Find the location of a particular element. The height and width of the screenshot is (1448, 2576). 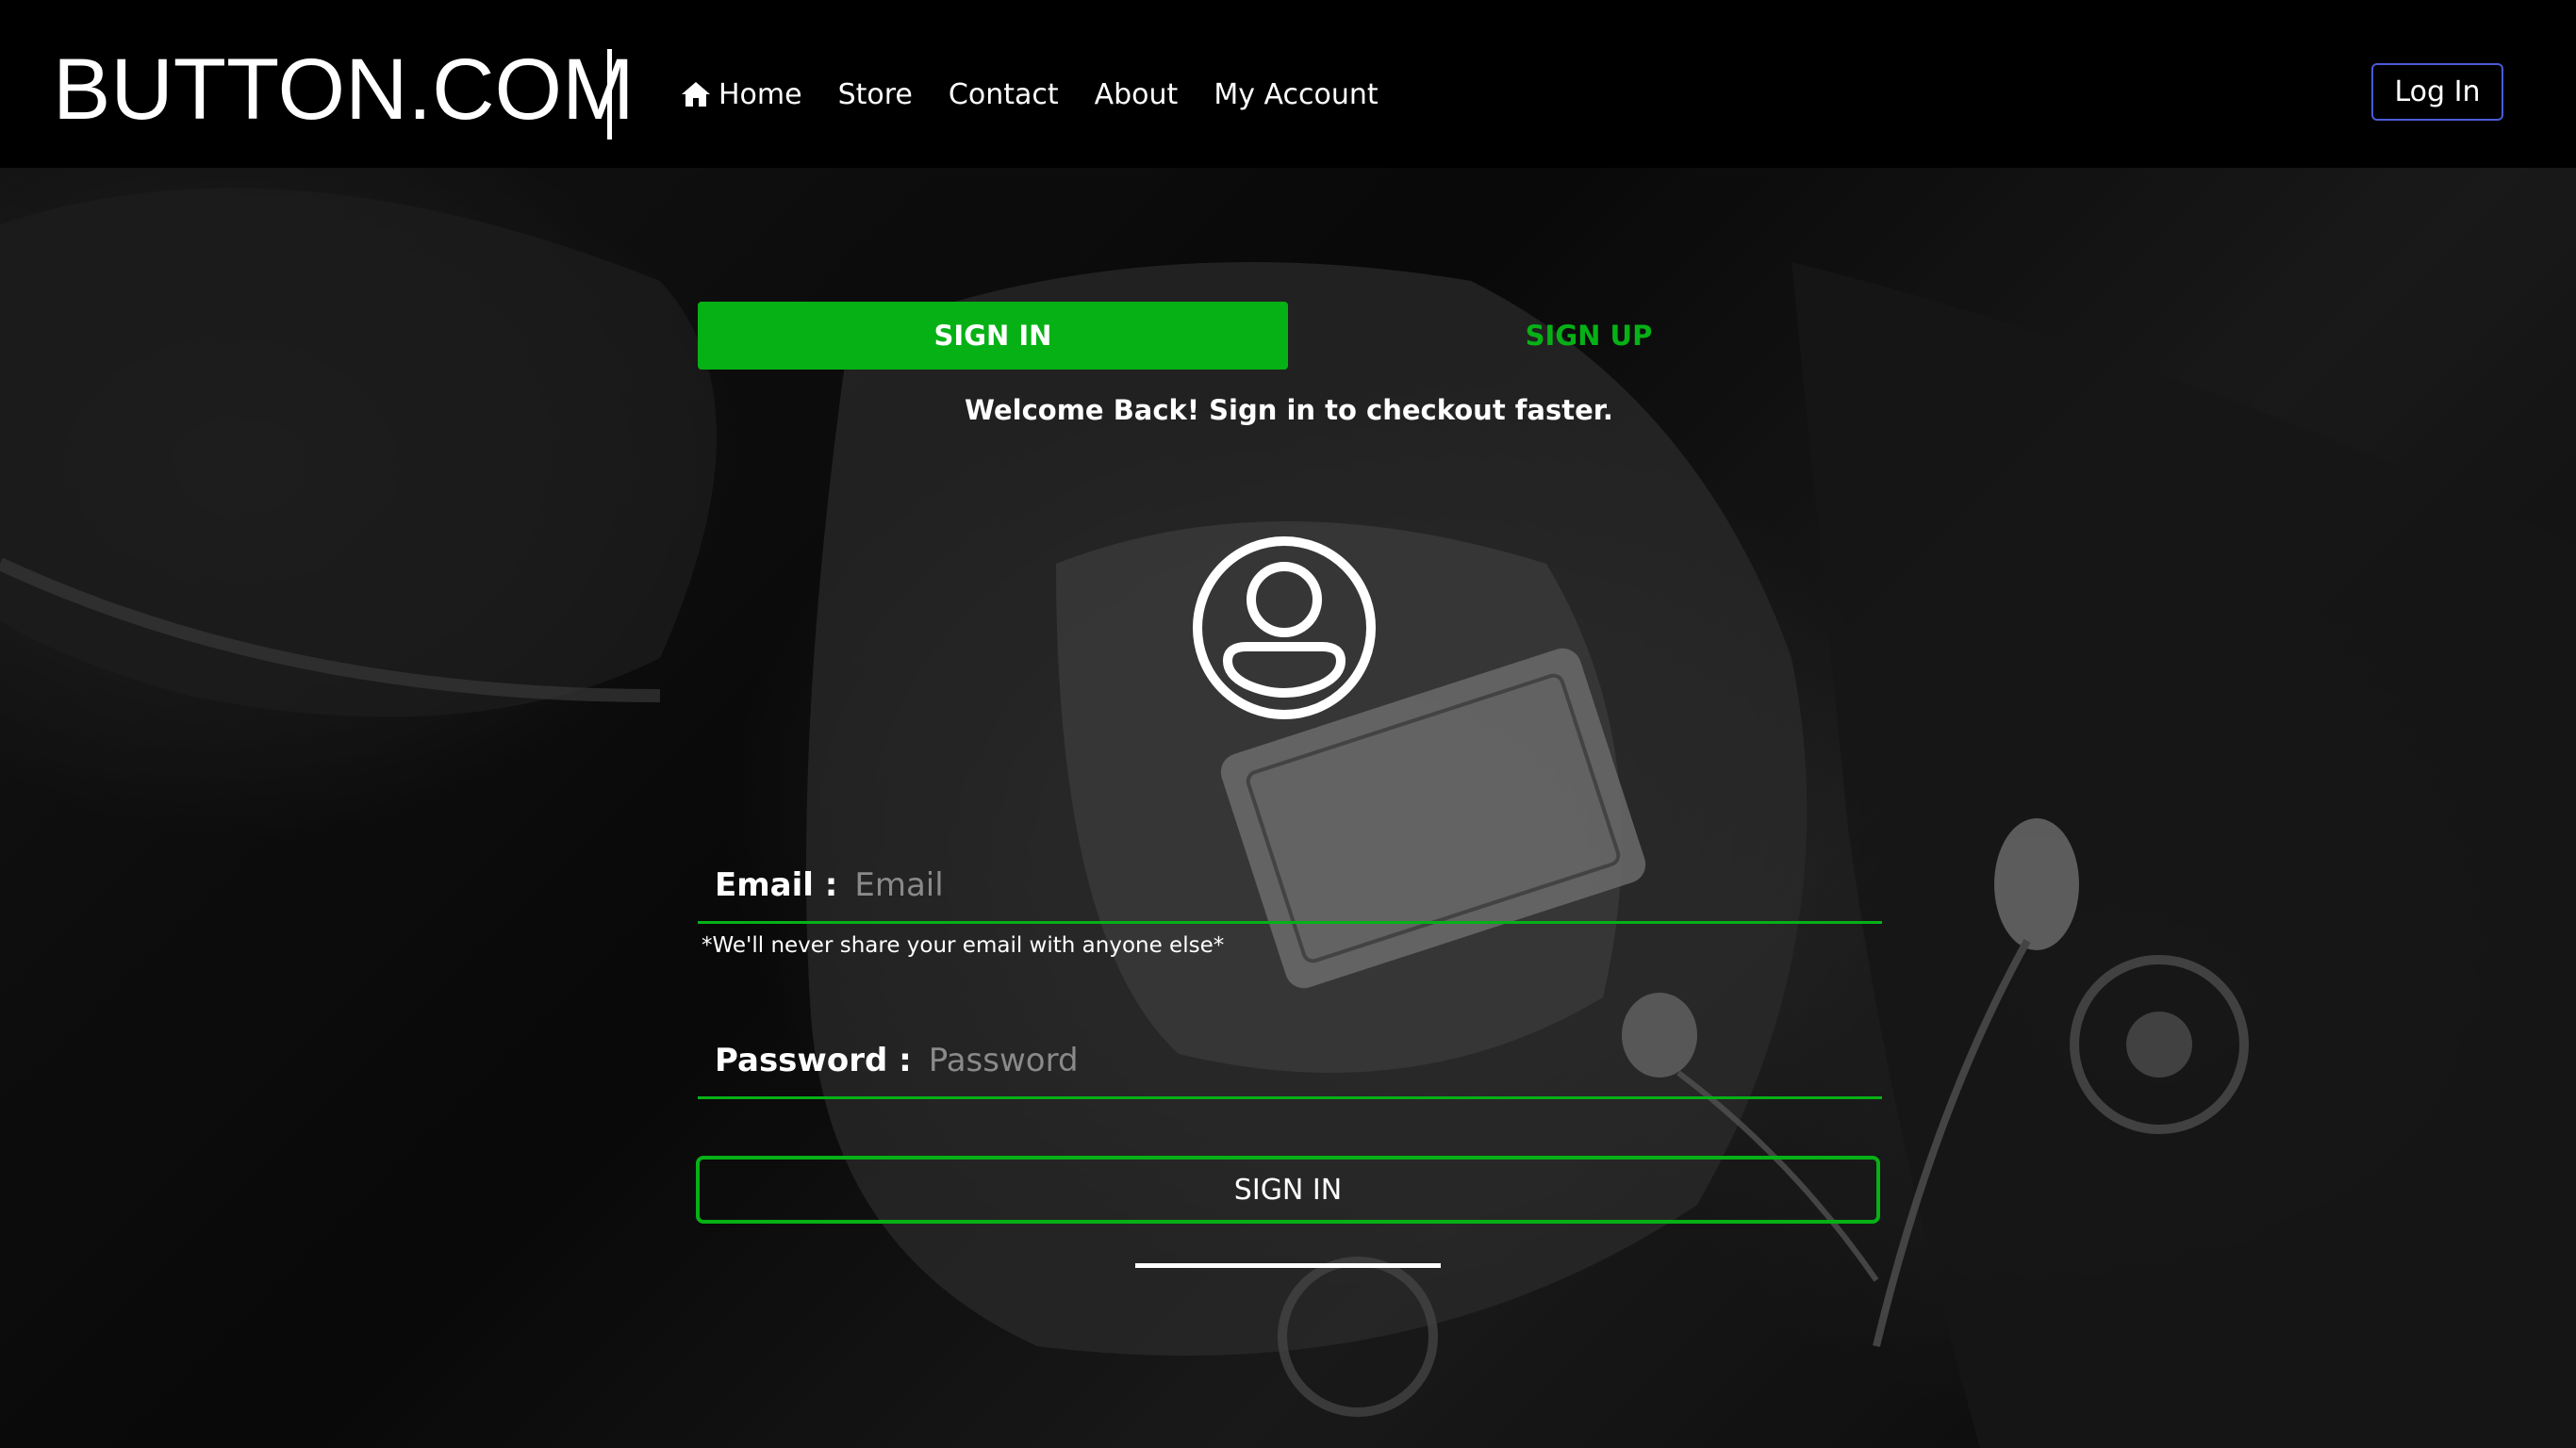

password-label: Password : is located at coordinates (813, 1060).